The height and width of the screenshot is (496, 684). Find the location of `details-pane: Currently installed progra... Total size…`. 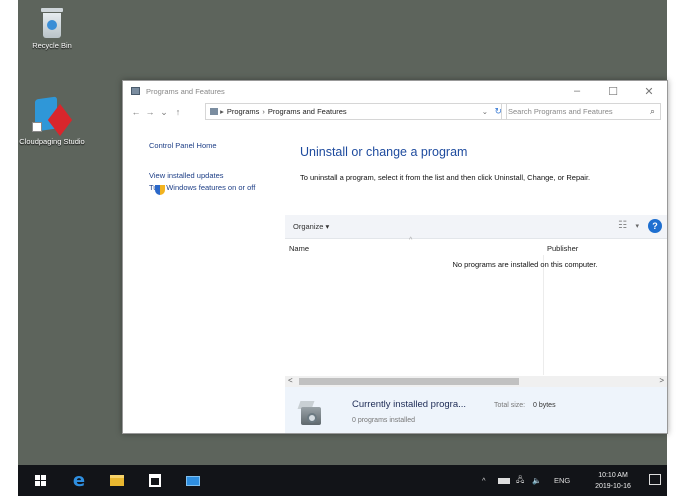

details-pane: Currently installed progra... Total size… is located at coordinates (476, 410).